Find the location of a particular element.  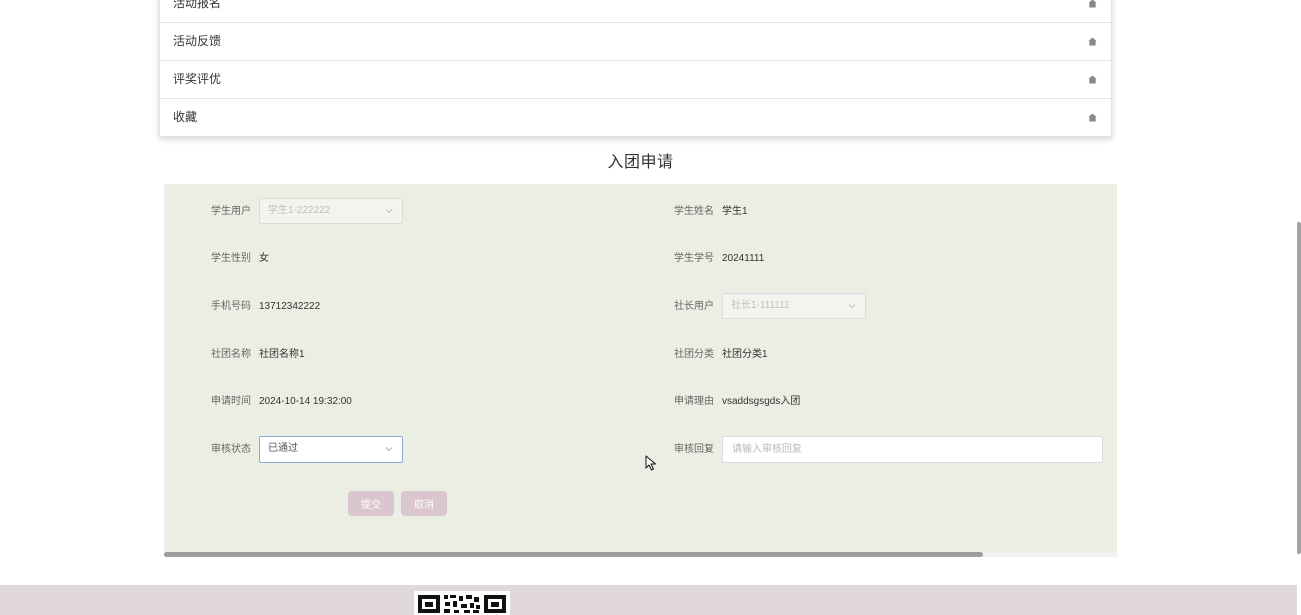

apply-reason-field: 申请理由 vsaddsgsgds入团 is located at coordinates (737, 402).